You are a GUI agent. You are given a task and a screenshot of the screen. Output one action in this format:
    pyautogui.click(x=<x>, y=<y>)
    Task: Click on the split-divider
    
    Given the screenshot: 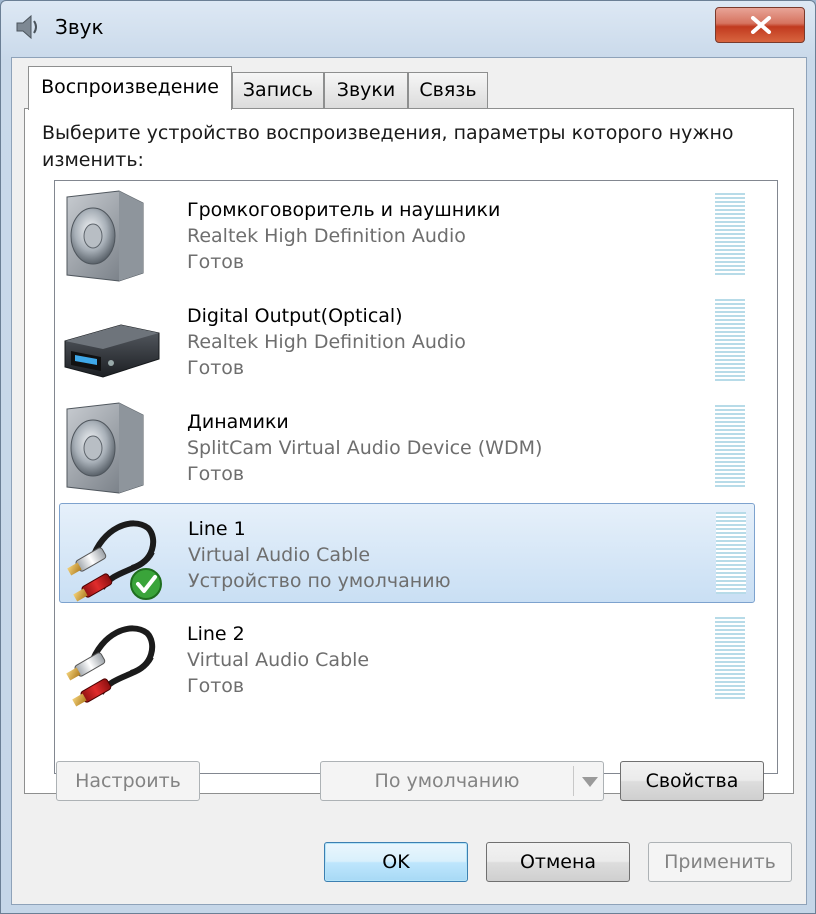 What is the action you would take?
    pyautogui.click(x=573, y=781)
    